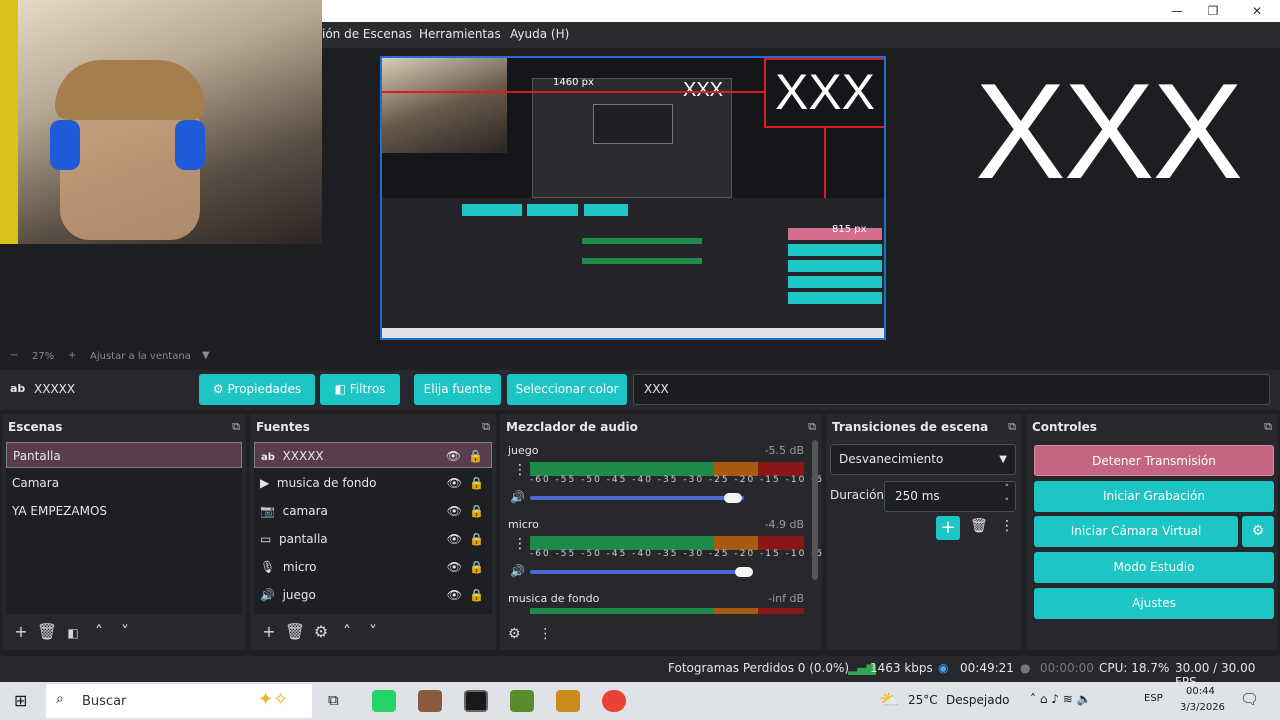 The height and width of the screenshot is (720, 1280). I want to click on clock-date: 3/3/2026, so click(1202, 707).